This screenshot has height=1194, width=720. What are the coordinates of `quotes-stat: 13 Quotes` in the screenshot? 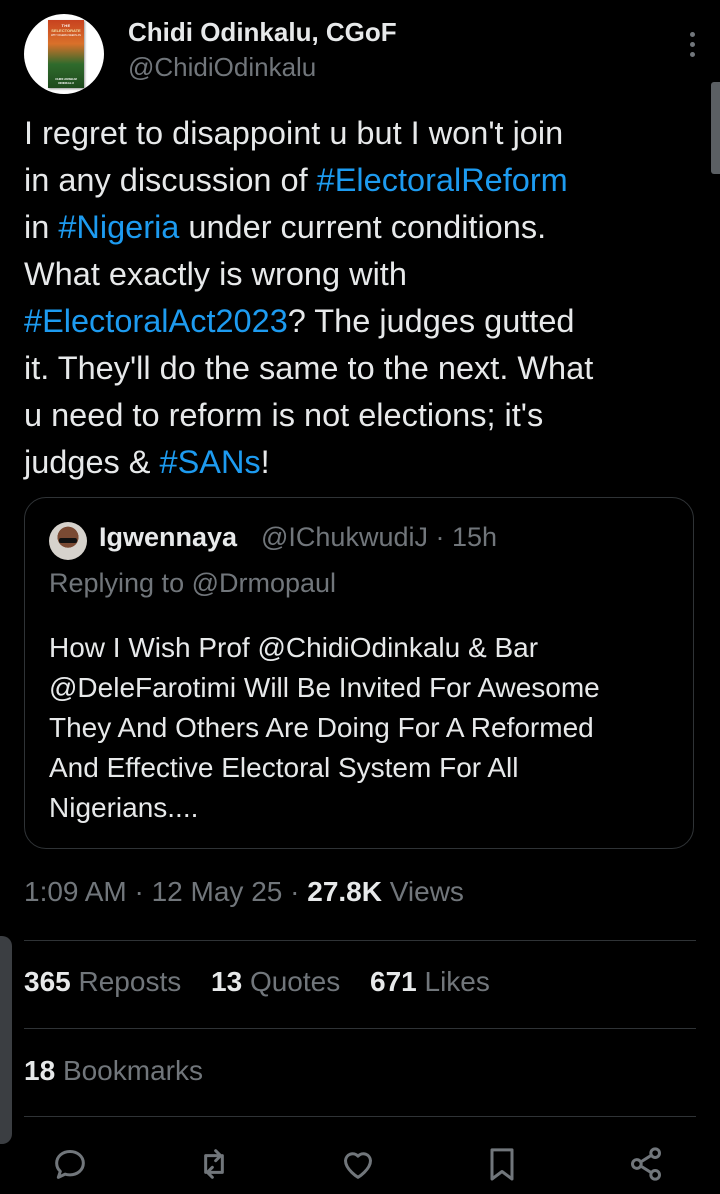 It's located at (275, 981).